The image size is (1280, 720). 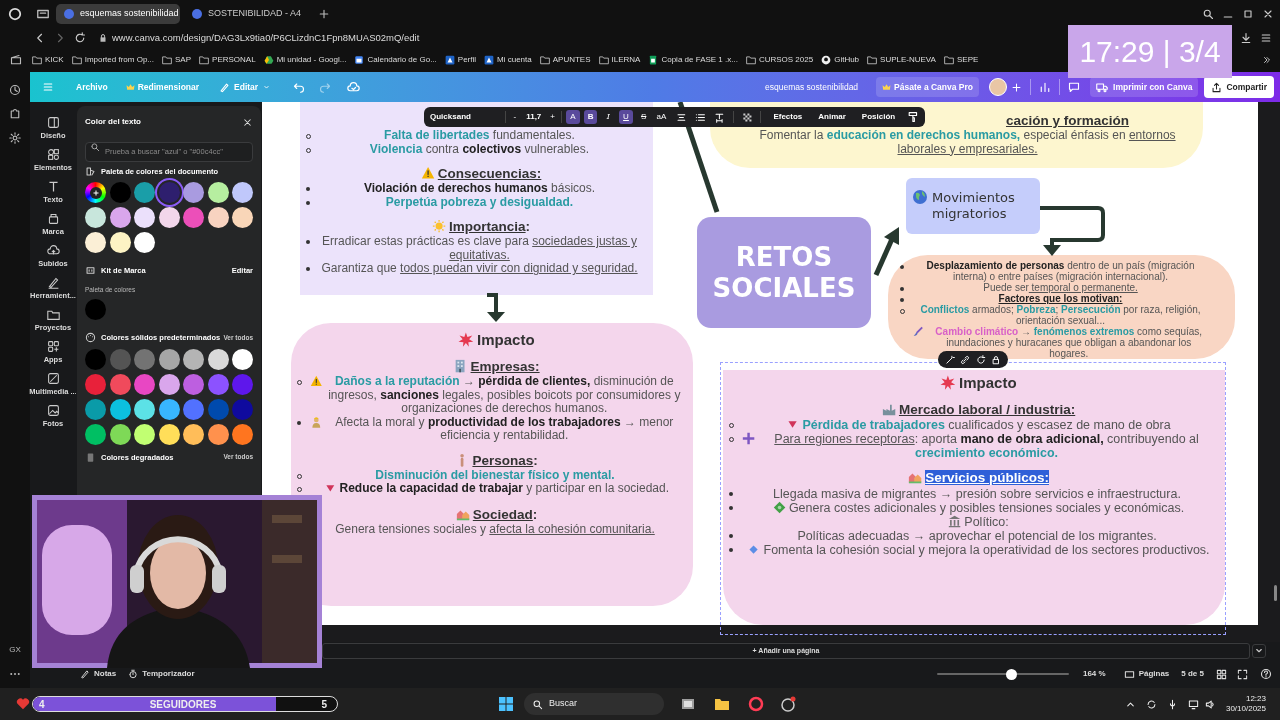 I want to click on game-app-icon, so click(x=788, y=704).